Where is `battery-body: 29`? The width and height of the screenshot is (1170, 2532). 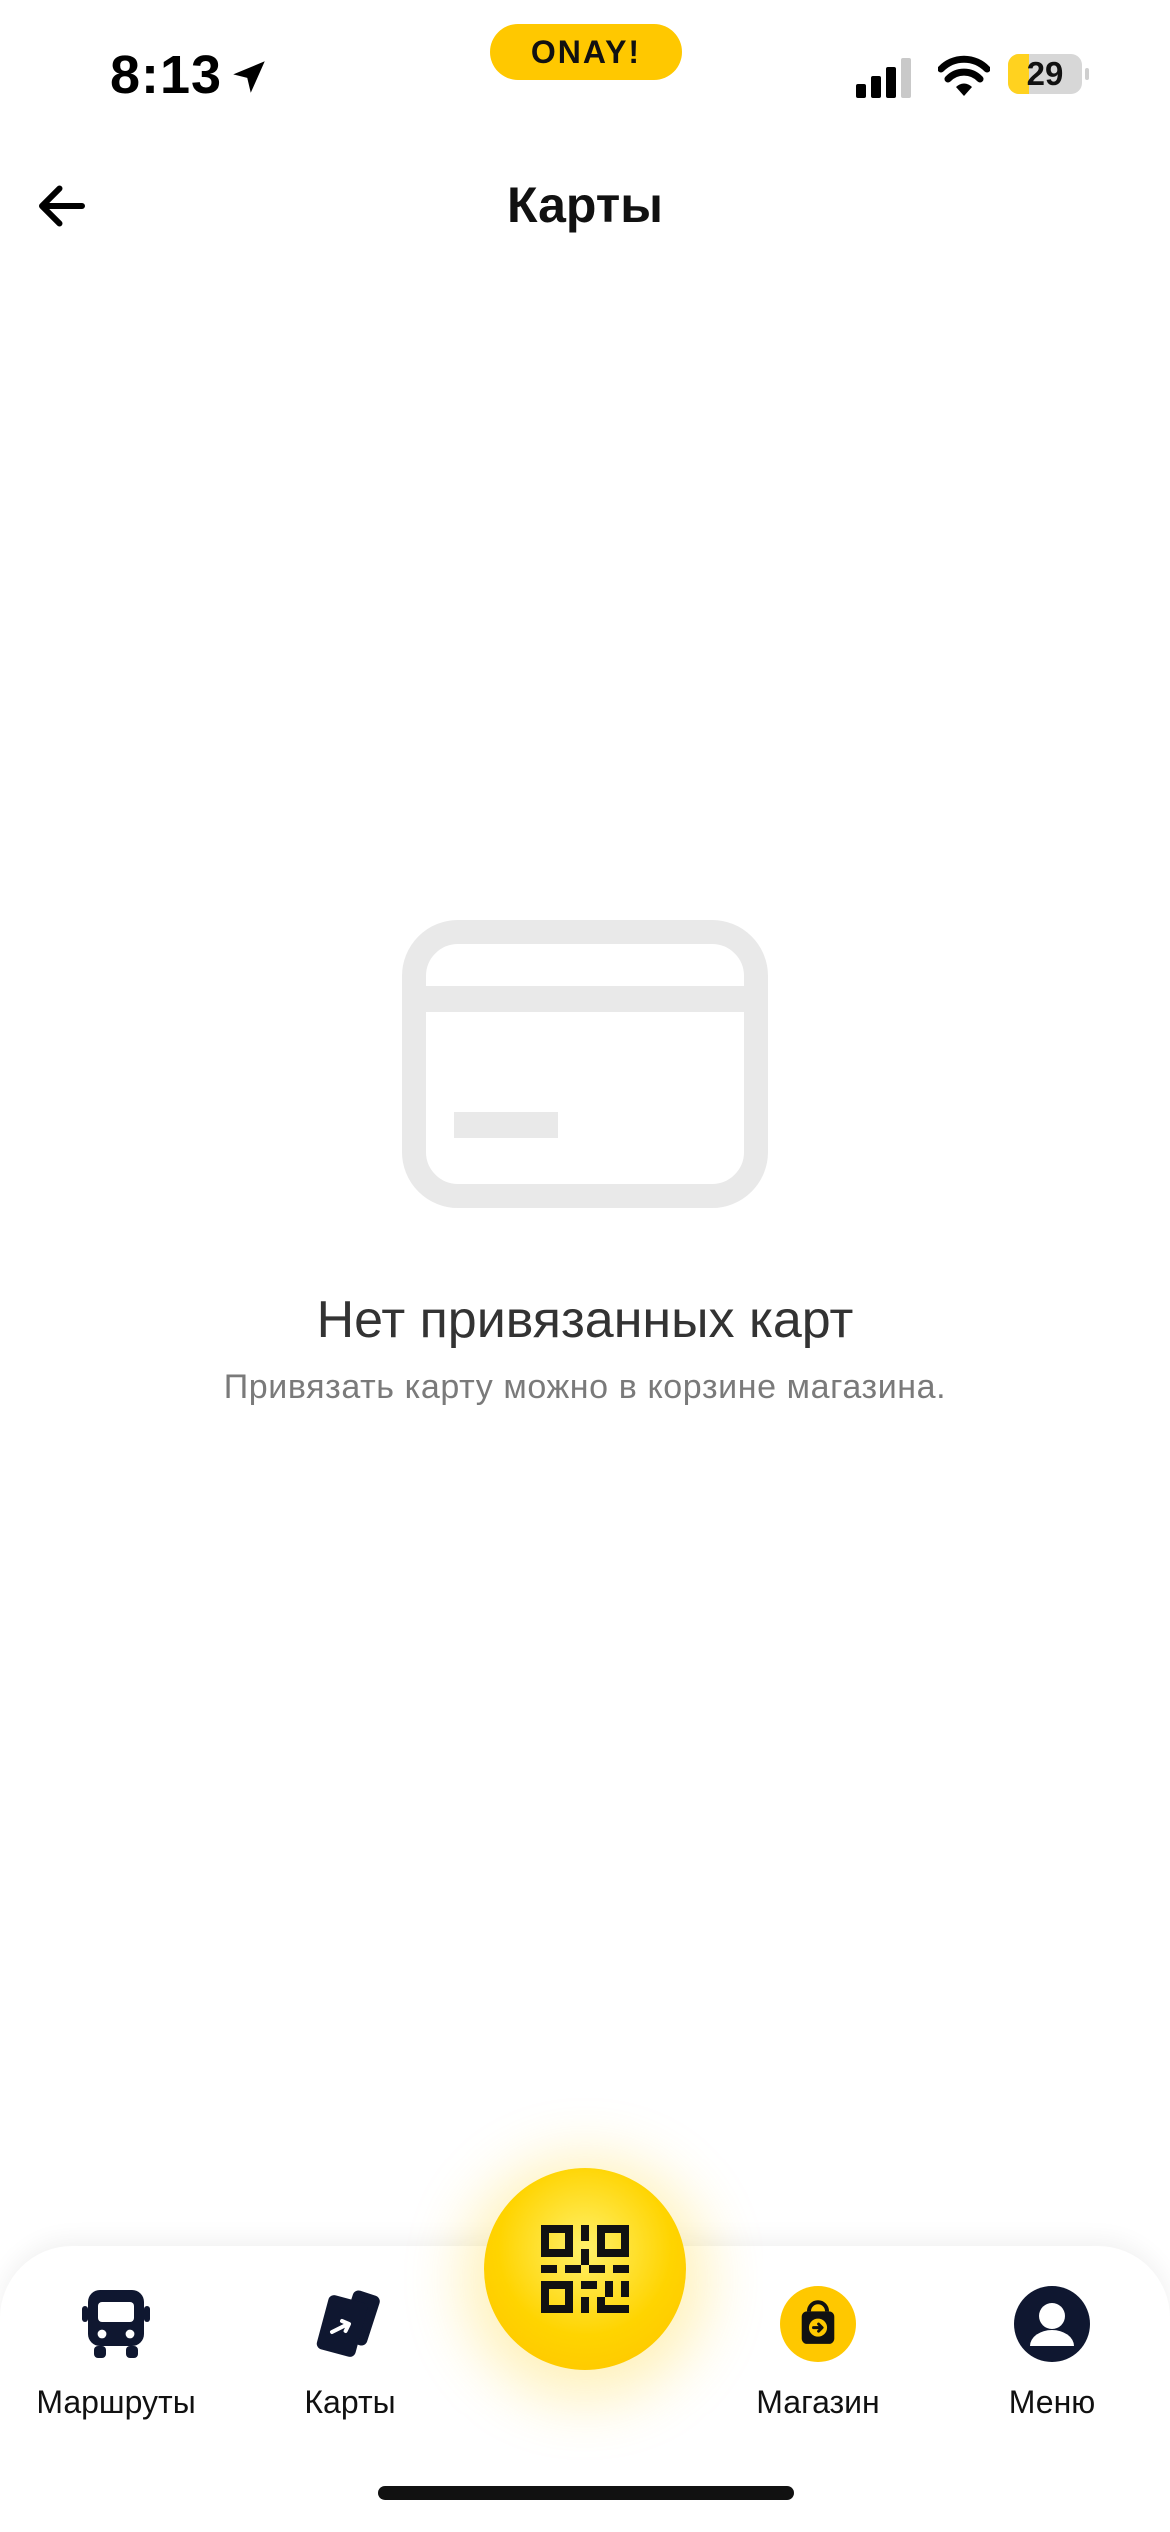 battery-body: 29 is located at coordinates (1045, 74).